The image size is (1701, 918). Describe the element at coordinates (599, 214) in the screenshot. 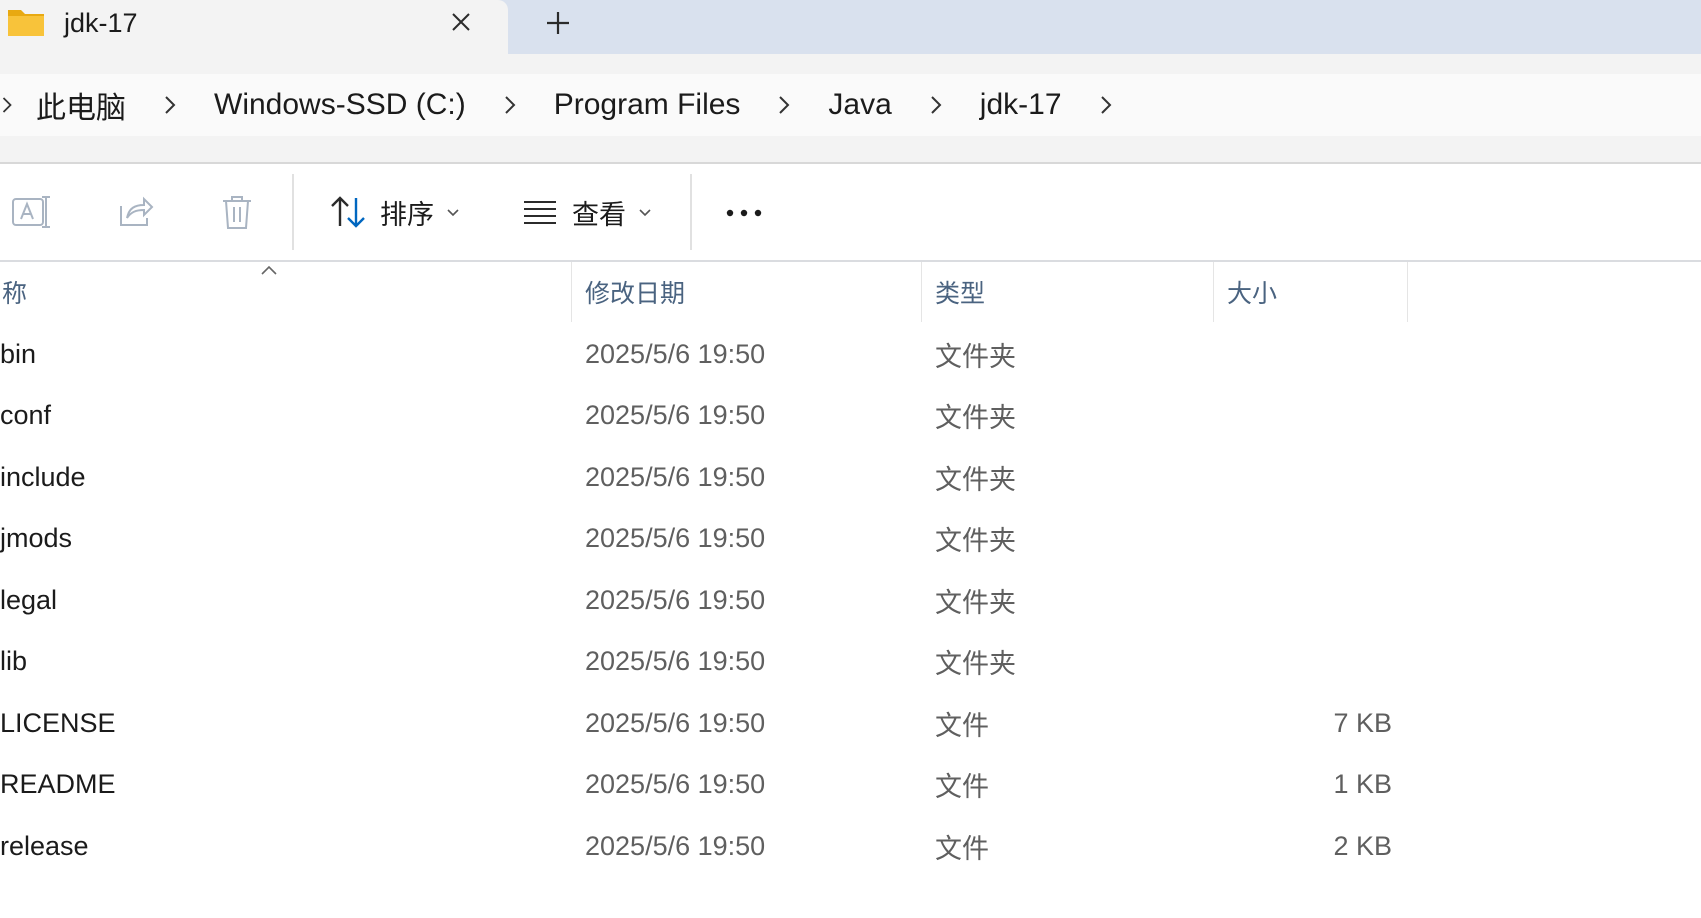

I see `view-label: 查看` at that location.